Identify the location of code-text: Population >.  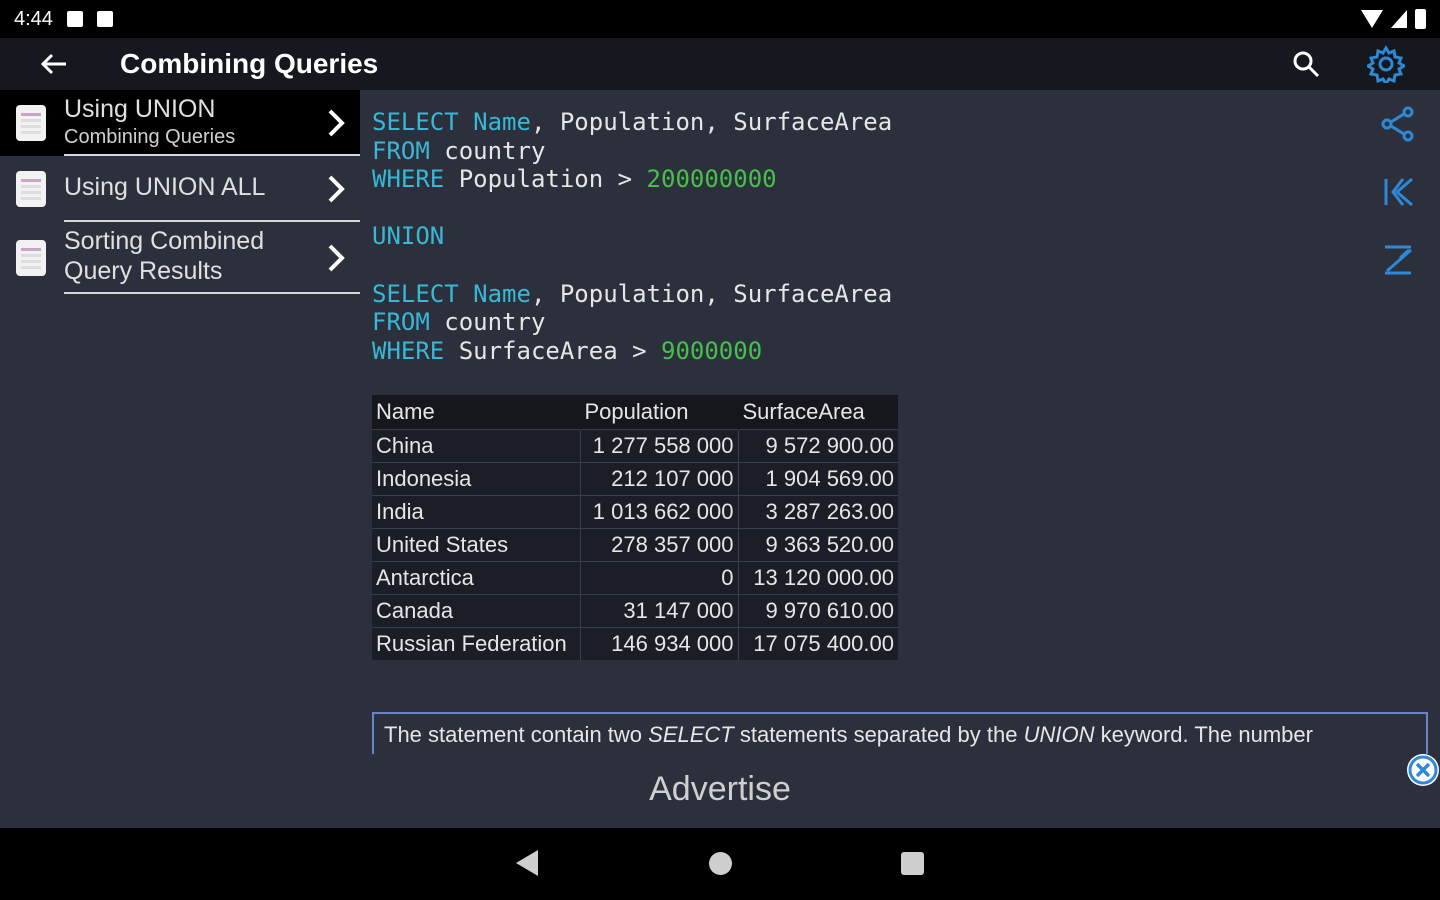
(545, 179).